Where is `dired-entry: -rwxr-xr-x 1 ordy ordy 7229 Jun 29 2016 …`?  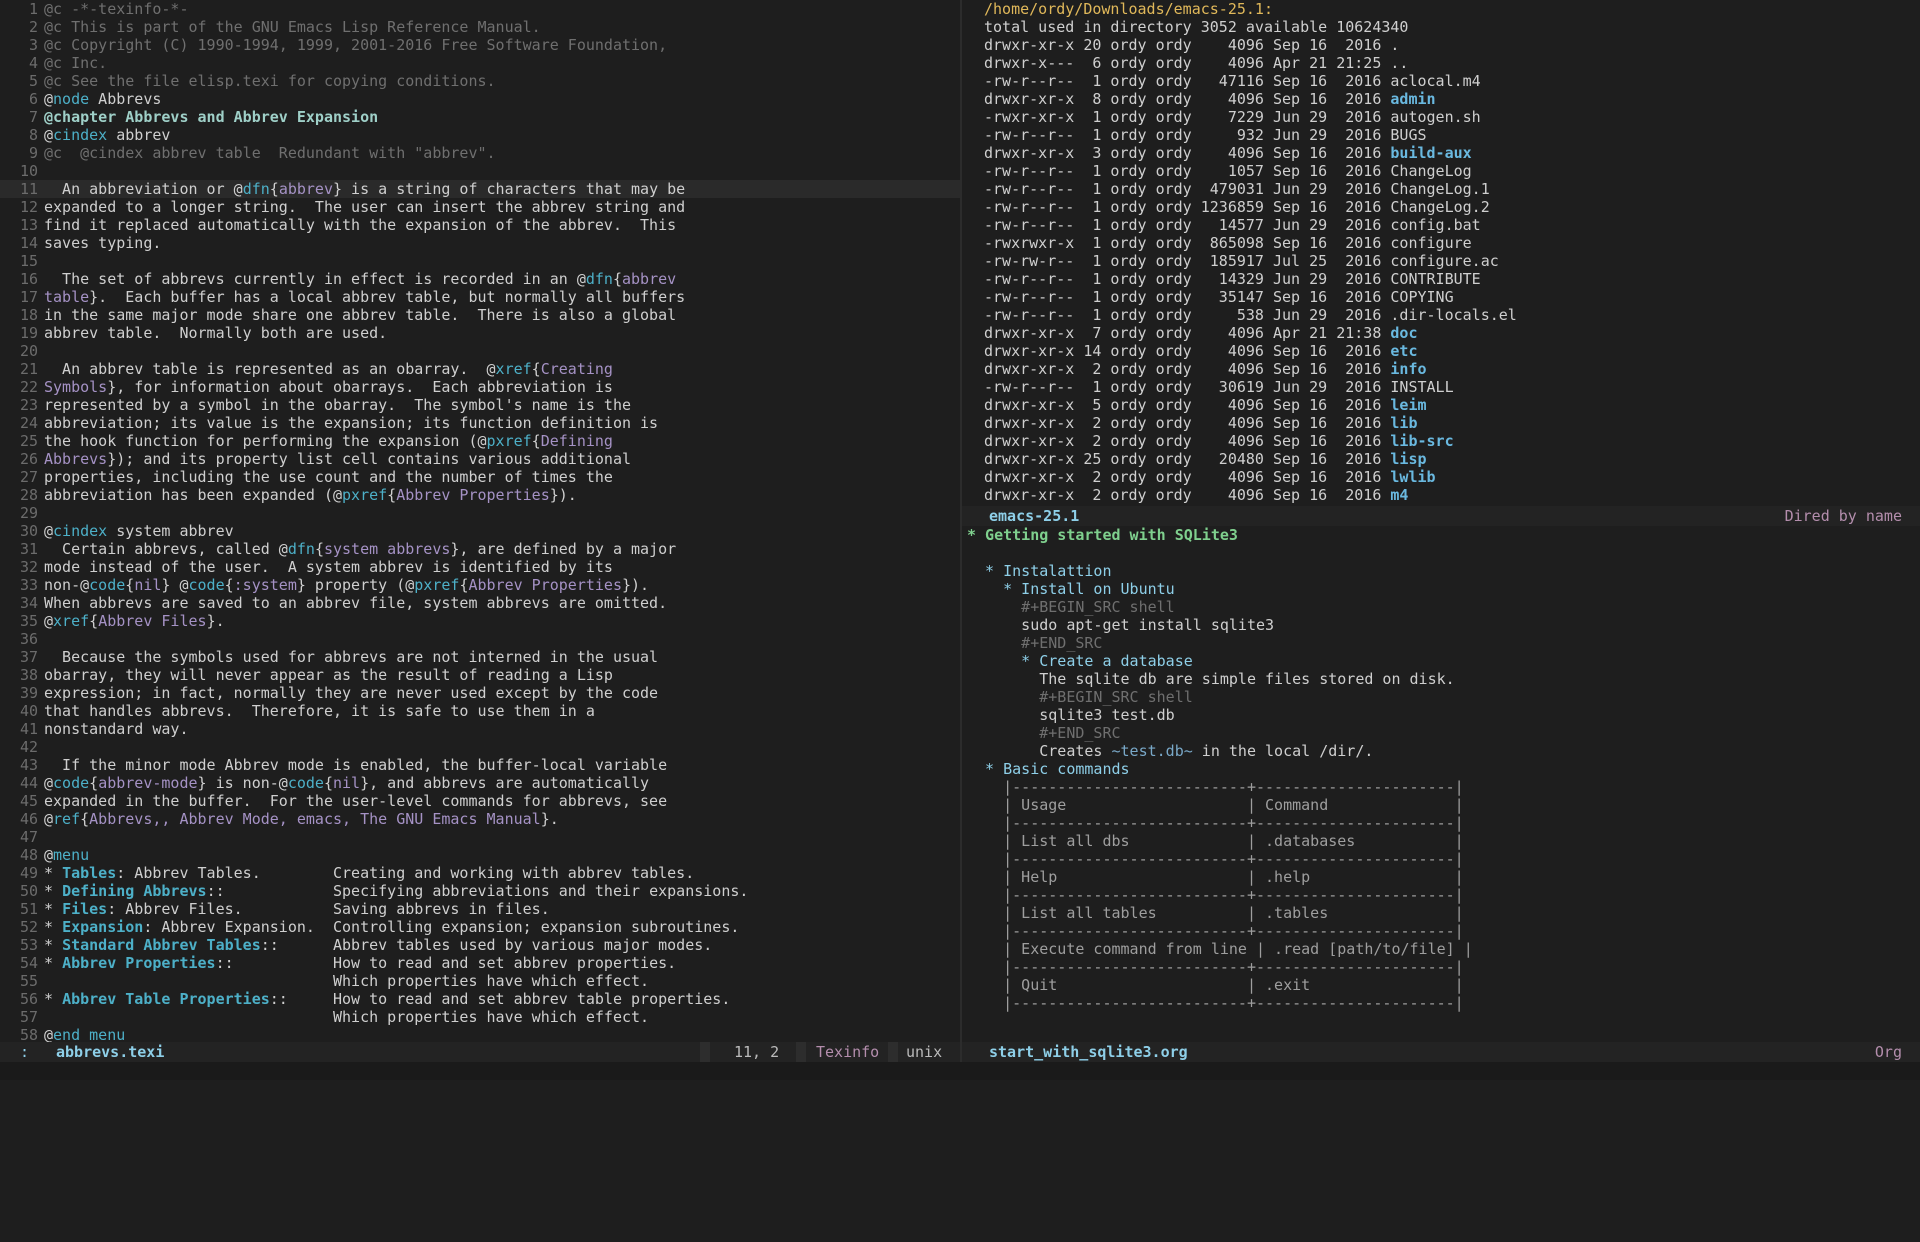 dired-entry: -rwxr-xr-x 1 ordy ordy 7229 Jun 29 2016 … is located at coordinates (1441, 117).